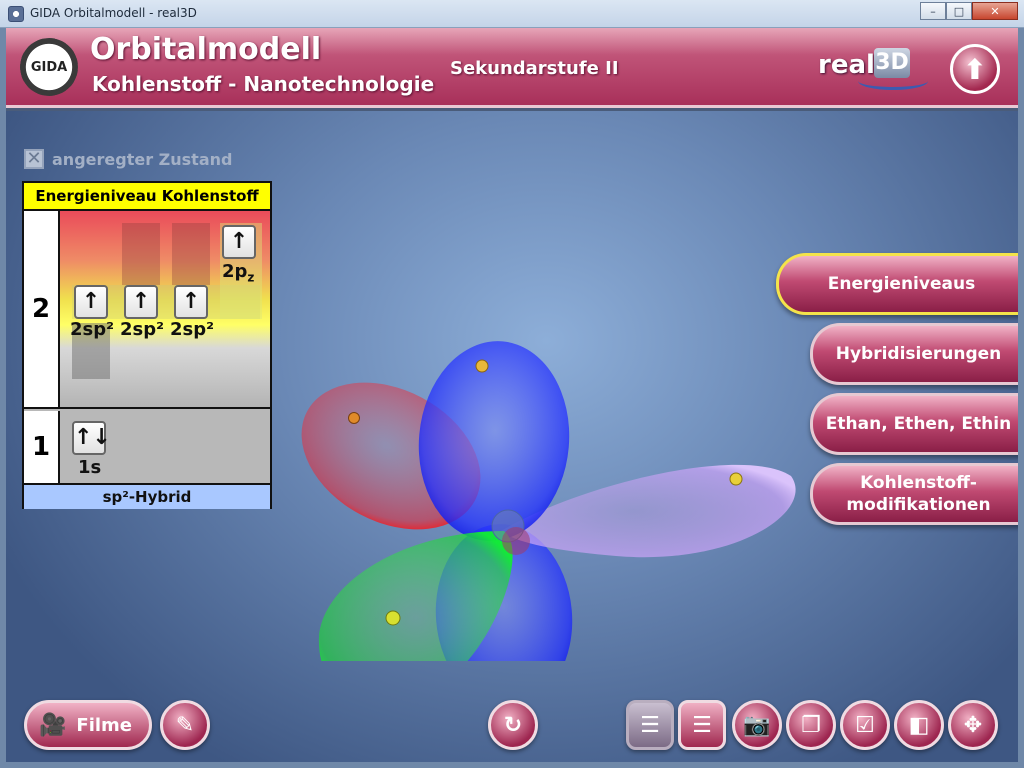 The width and height of the screenshot is (1024, 768). What do you see at coordinates (91, 438) in the screenshot?
I see `orbital-1s-box: ↑↓` at bounding box center [91, 438].